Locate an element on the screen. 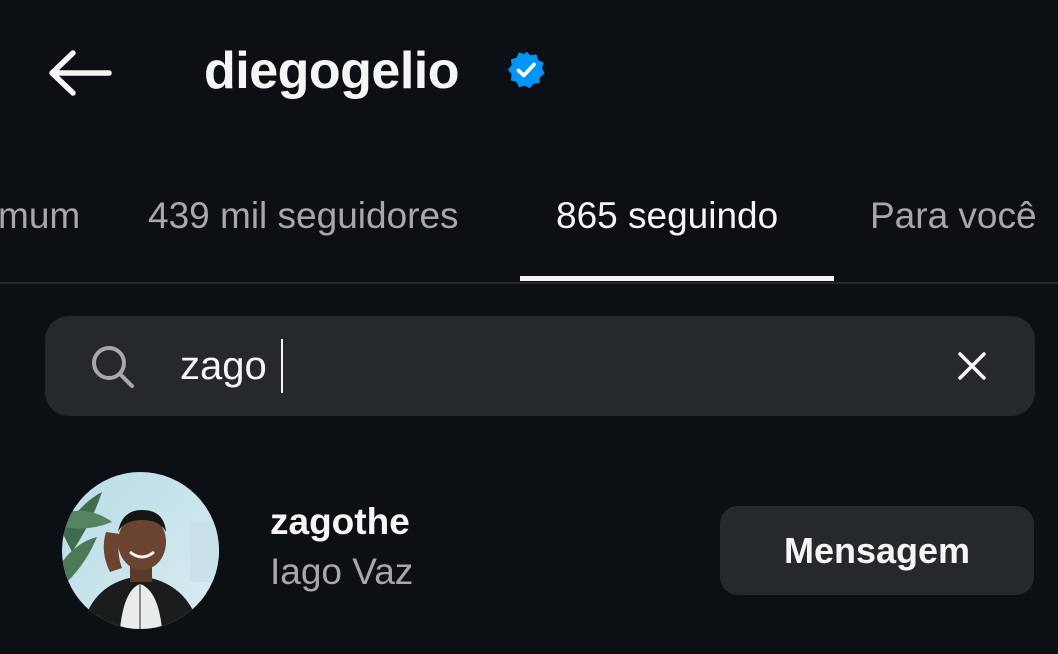 The image size is (1058, 654). clear-search-button is located at coordinates (972, 366).